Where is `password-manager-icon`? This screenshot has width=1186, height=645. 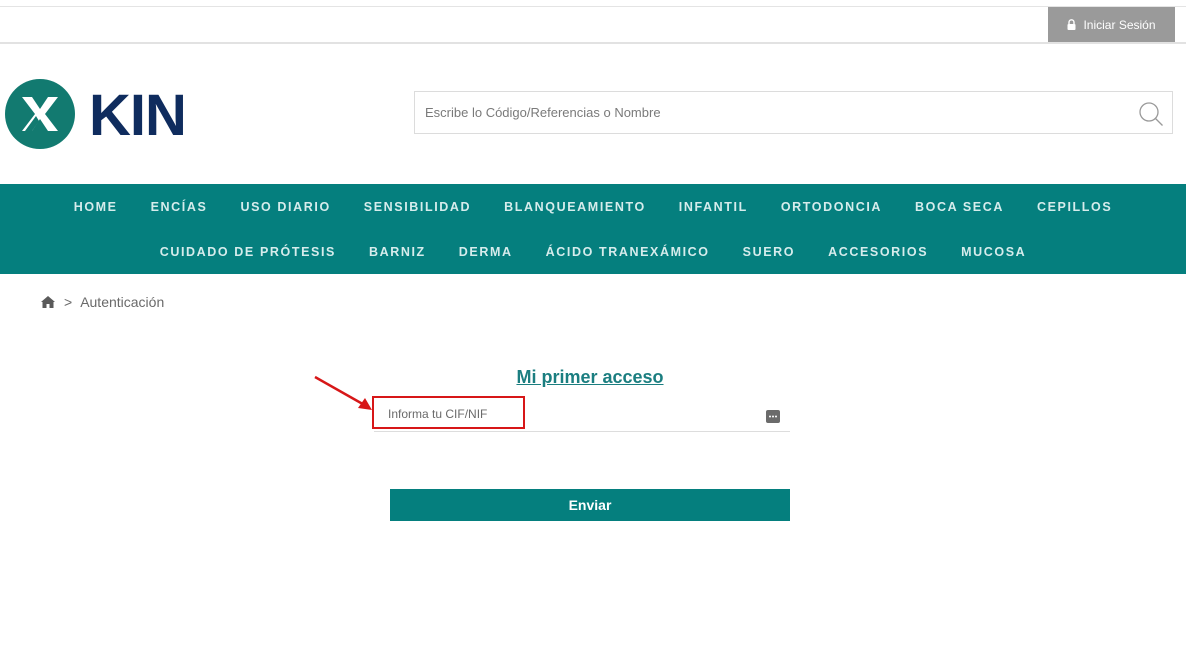
password-manager-icon is located at coordinates (773, 416).